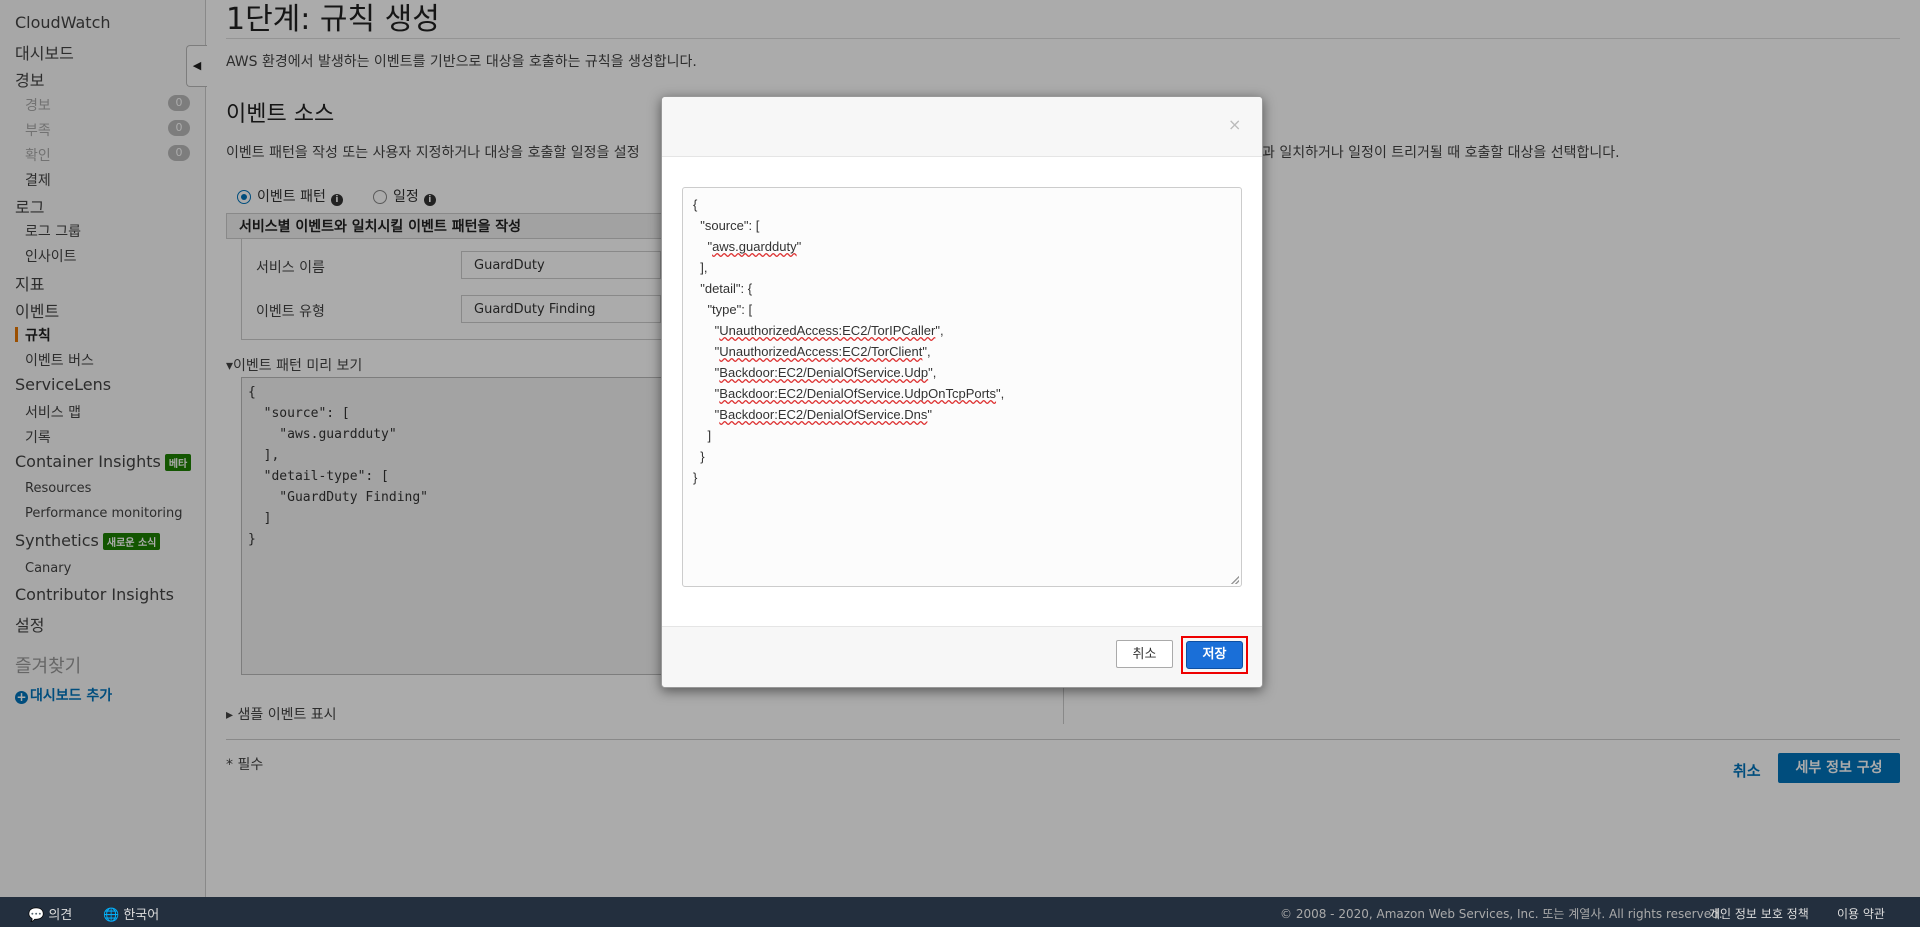 The width and height of the screenshot is (1920, 927). Describe the element at coordinates (60, 915) in the screenshot. I see `feedback-label: 의견` at that location.